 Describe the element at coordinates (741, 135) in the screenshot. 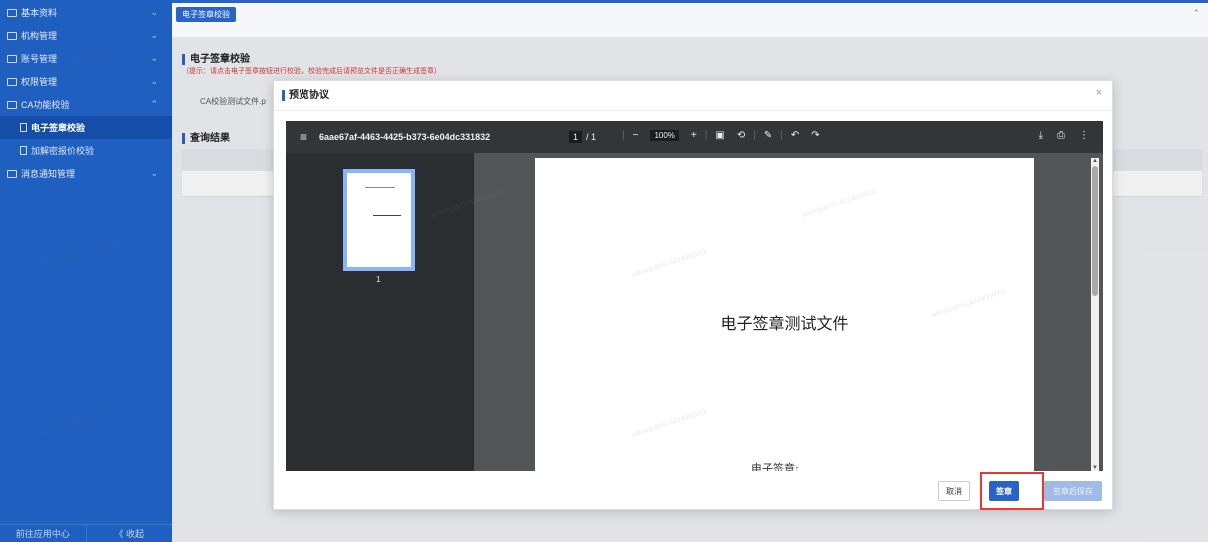

I see `rotate-icon: ⟲` at that location.